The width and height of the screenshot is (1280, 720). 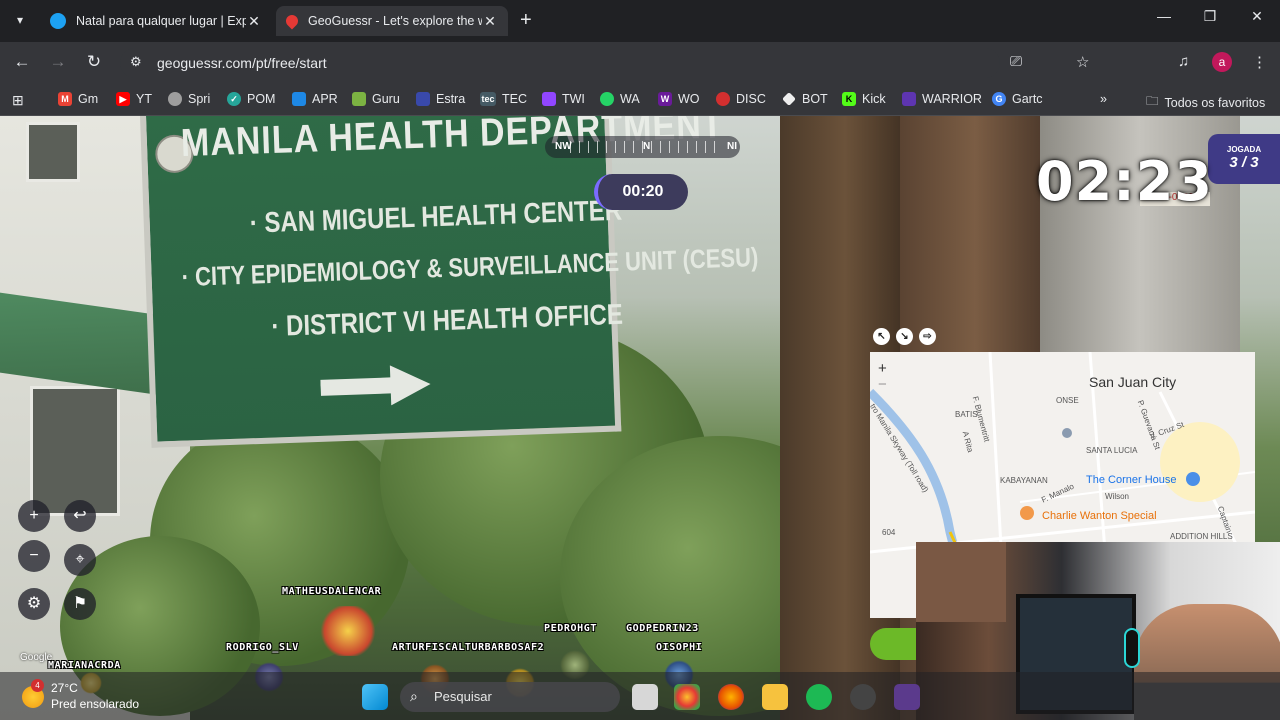 What do you see at coordinates (95, 704) in the screenshot?
I see `weather-condition: Pred ensolarado` at bounding box center [95, 704].